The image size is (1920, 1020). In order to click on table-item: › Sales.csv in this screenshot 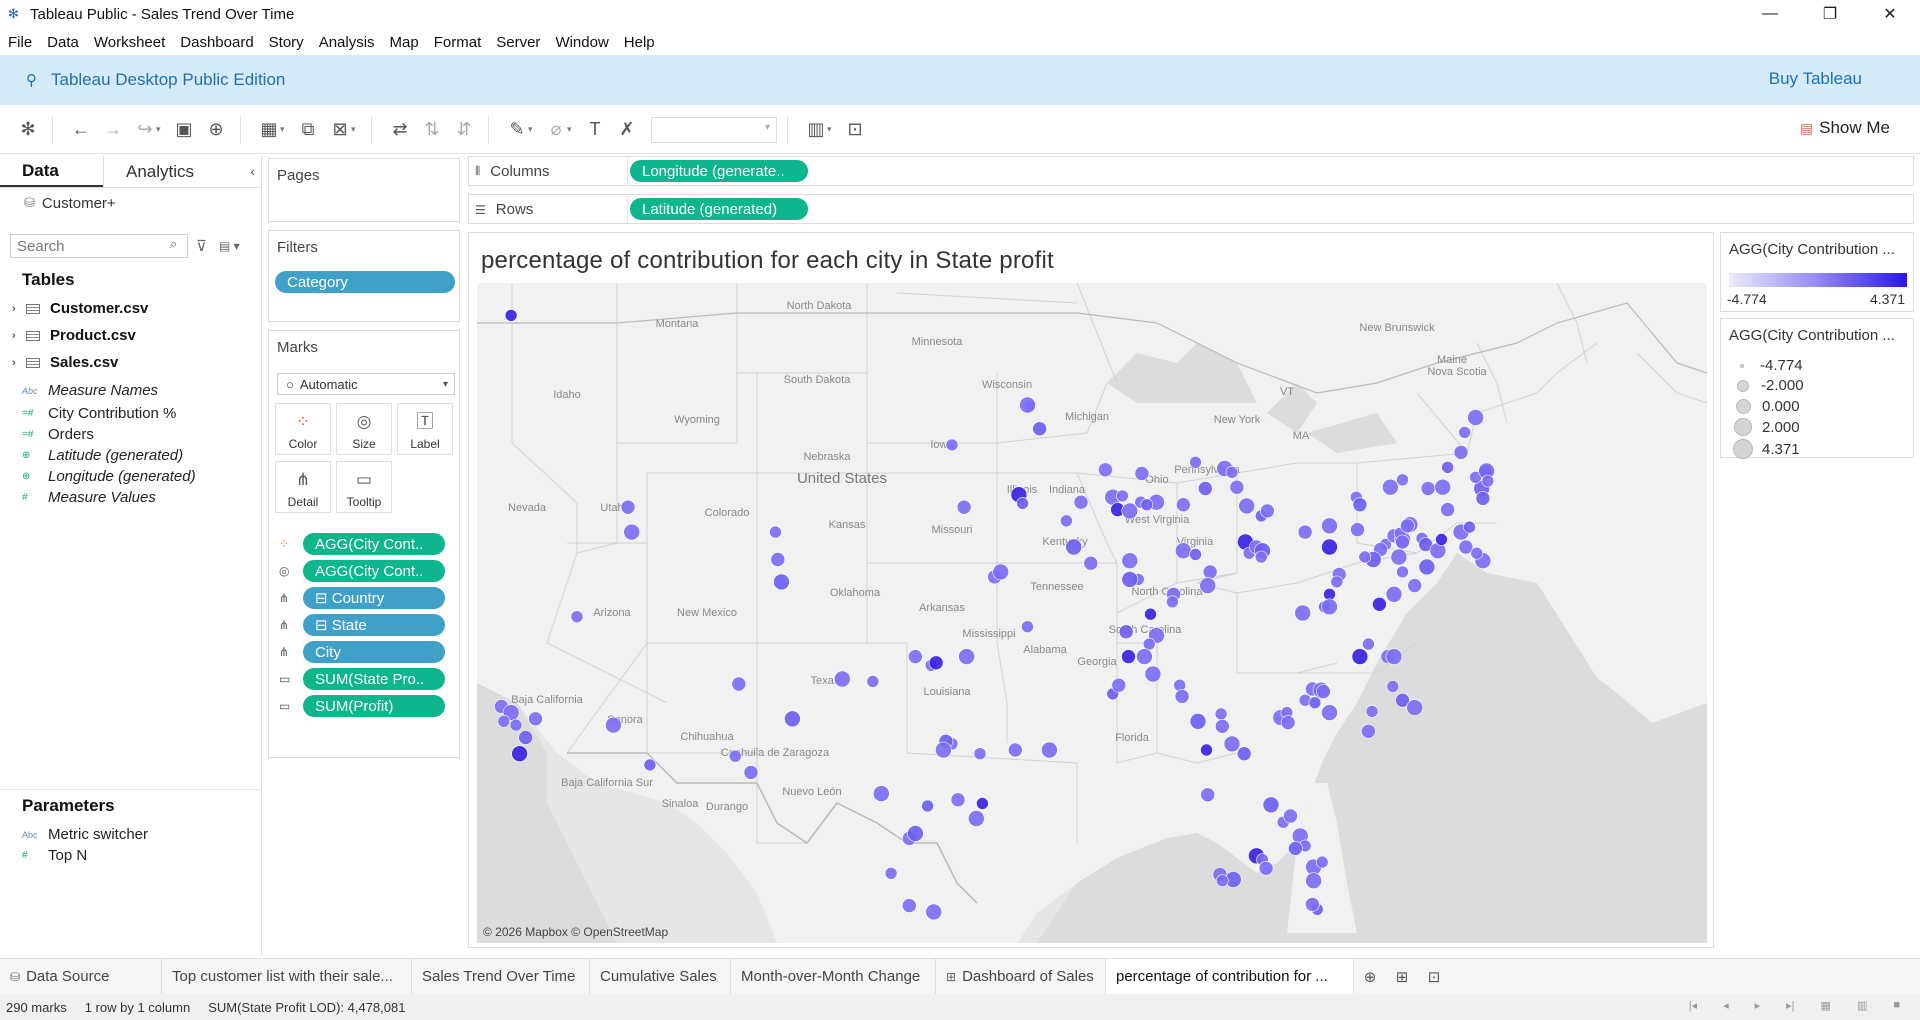, I will do `click(65, 362)`.